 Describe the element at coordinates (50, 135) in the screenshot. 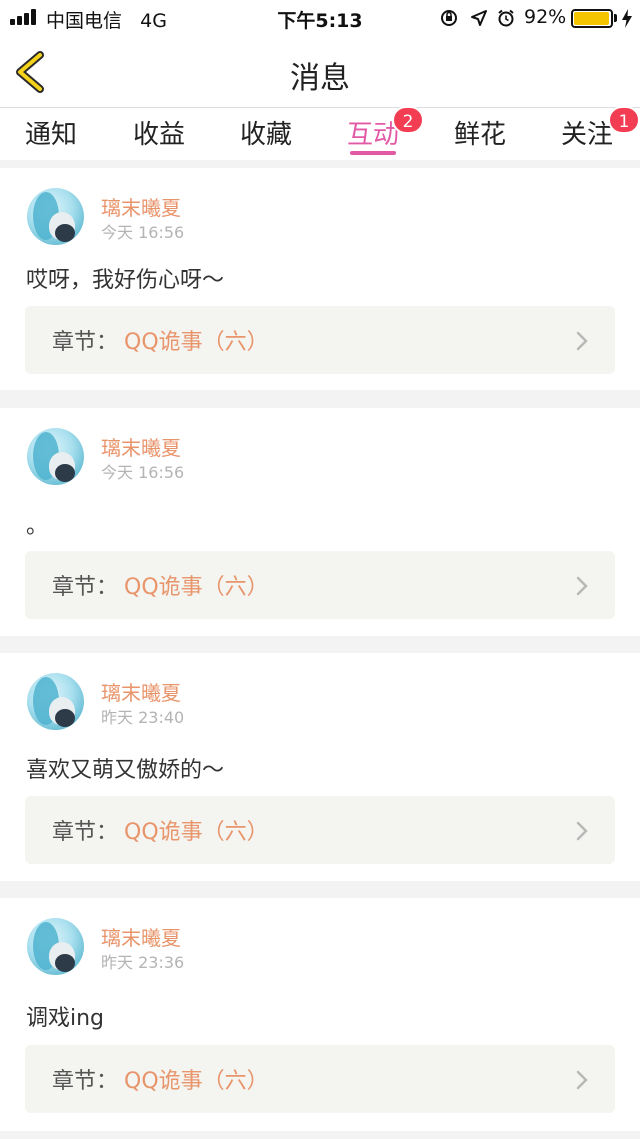

I see `tab-label: 通知` at that location.